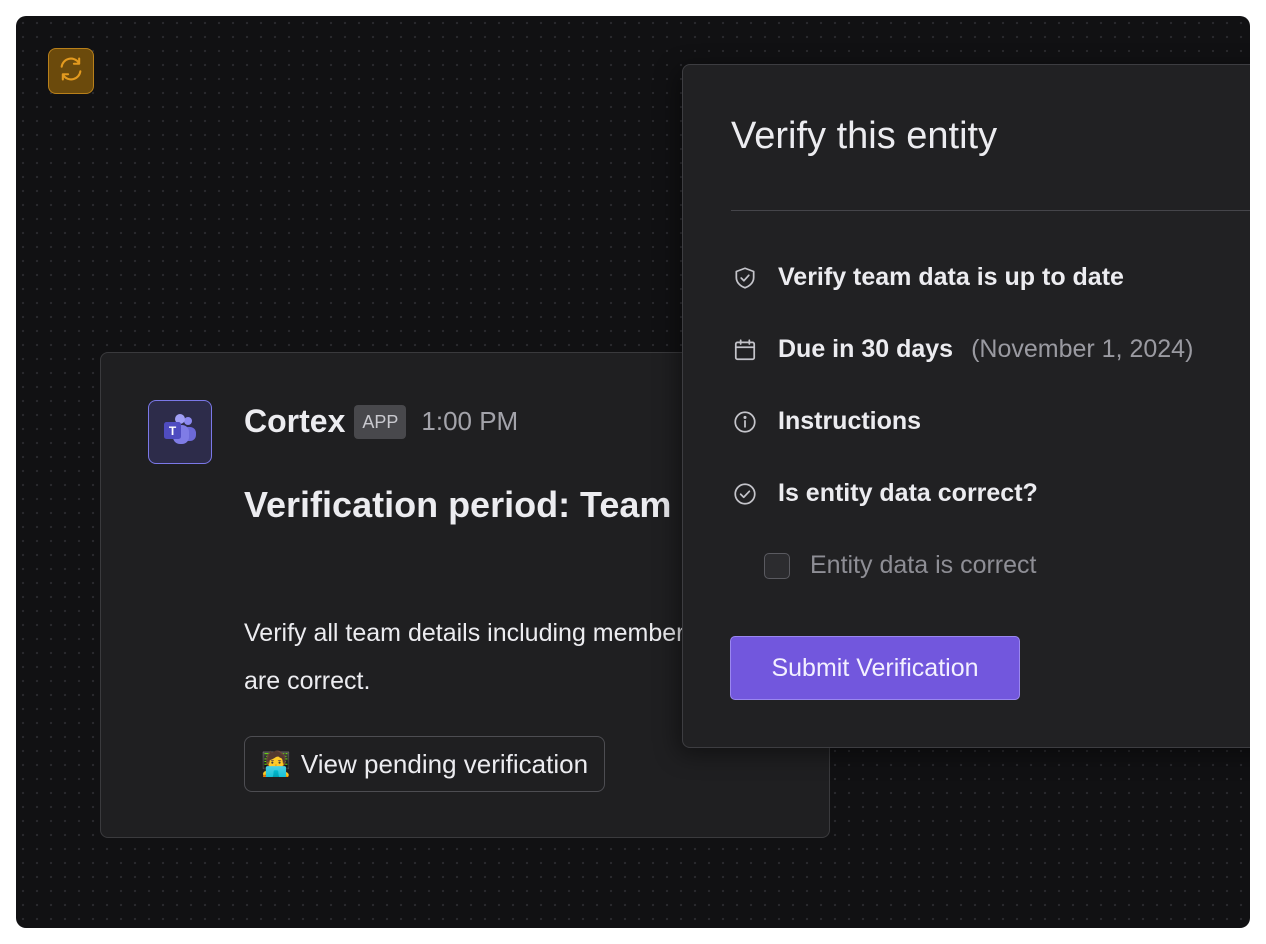 The image size is (1266, 944). Describe the element at coordinates (951, 277) in the screenshot. I see `task-label: Verify team data is up to date` at that location.